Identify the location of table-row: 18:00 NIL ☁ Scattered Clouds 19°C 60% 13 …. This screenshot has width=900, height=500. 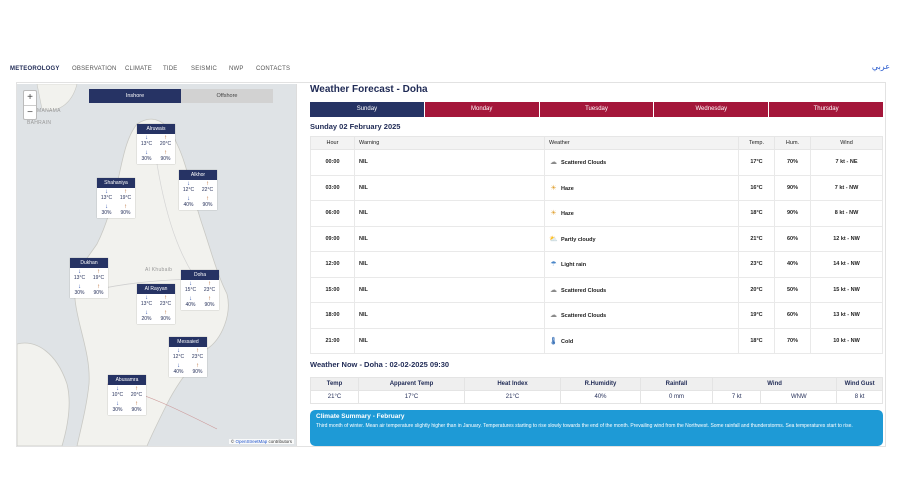
(596, 315).